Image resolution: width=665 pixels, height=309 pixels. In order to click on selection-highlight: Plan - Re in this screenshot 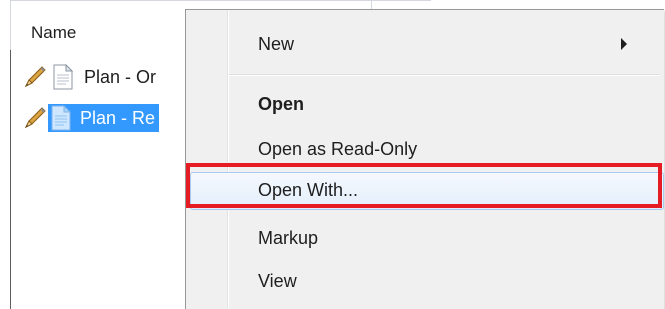, I will do `click(104, 118)`.